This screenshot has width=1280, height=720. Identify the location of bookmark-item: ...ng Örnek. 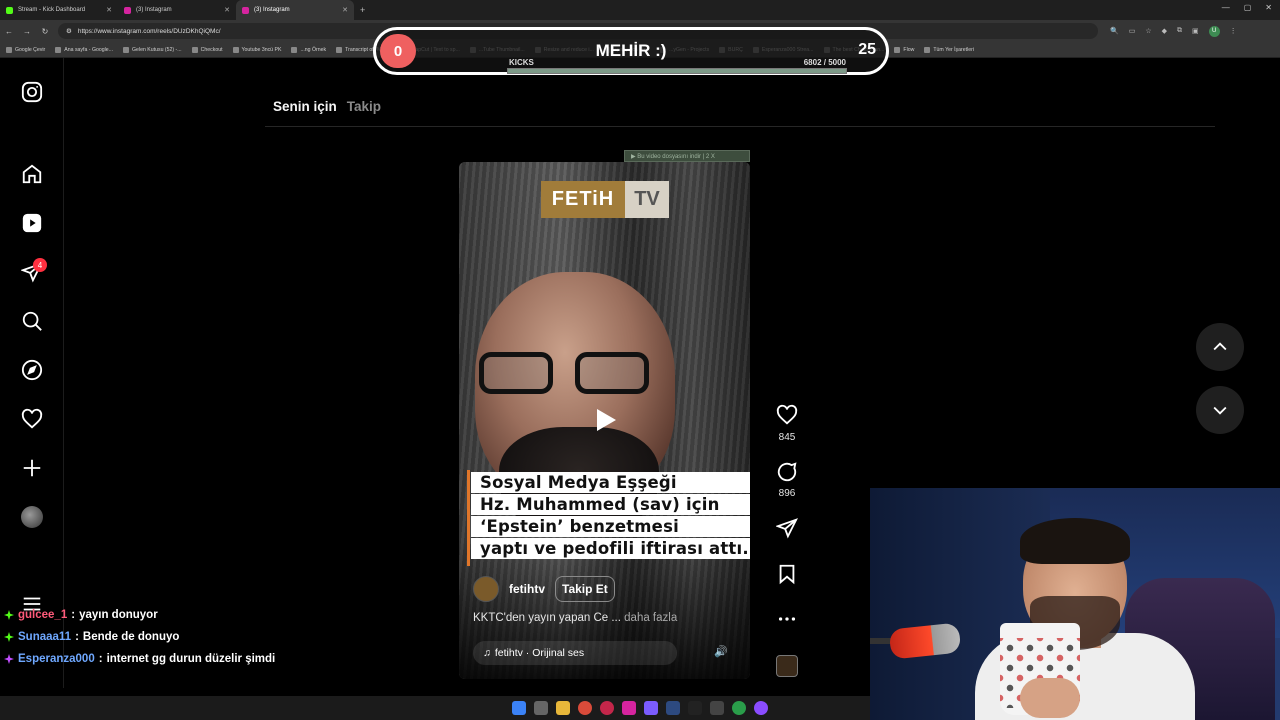
(309, 49).